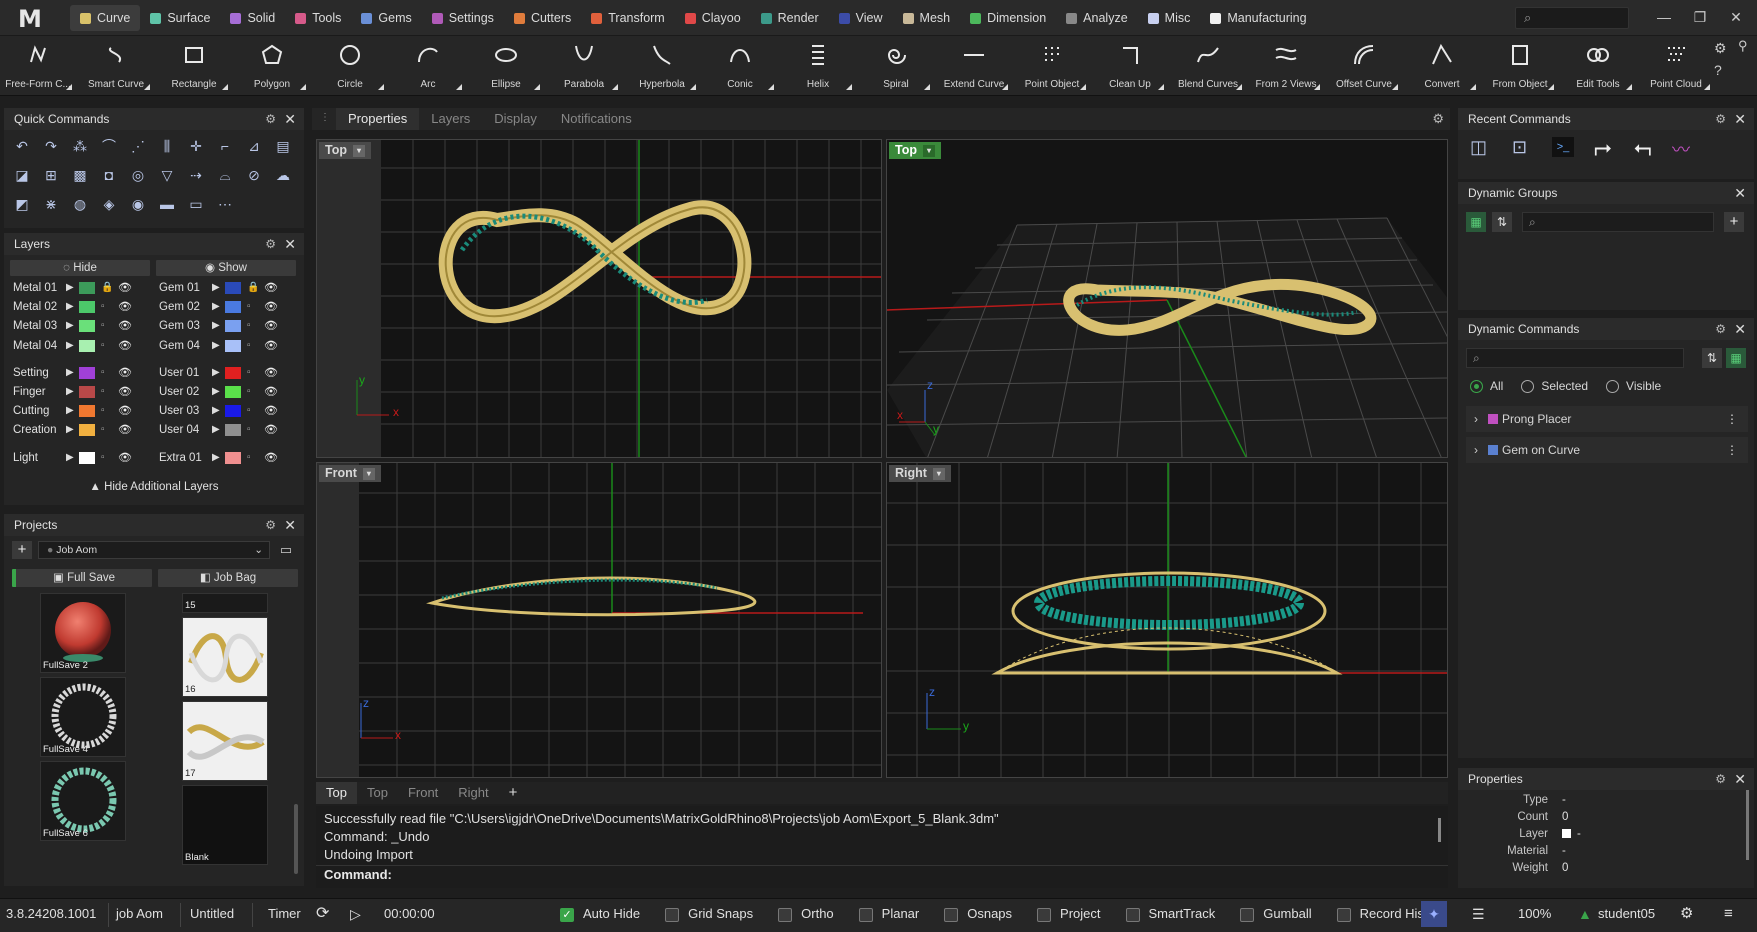 The image size is (1757, 932). Describe the element at coordinates (1476, 387) in the screenshot. I see `radio-button` at that location.